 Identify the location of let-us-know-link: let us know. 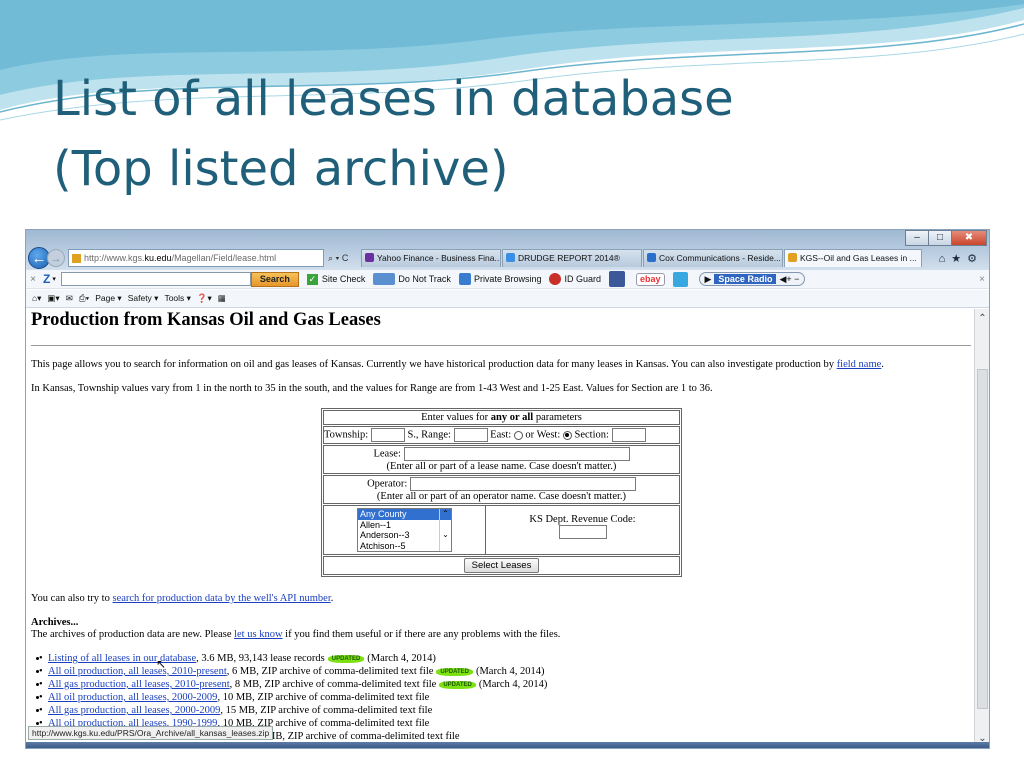
(258, 634).